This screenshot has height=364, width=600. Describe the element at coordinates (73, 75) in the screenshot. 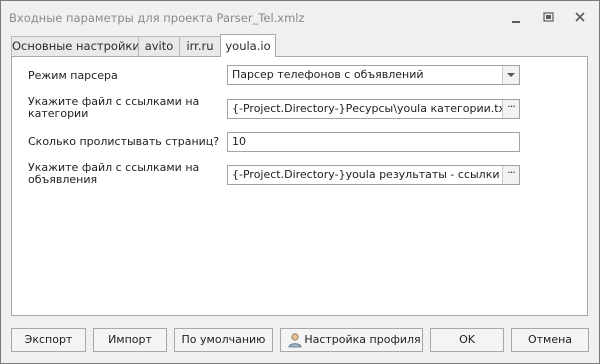

I see `parser-mode-label: Режим парсера` at that location.